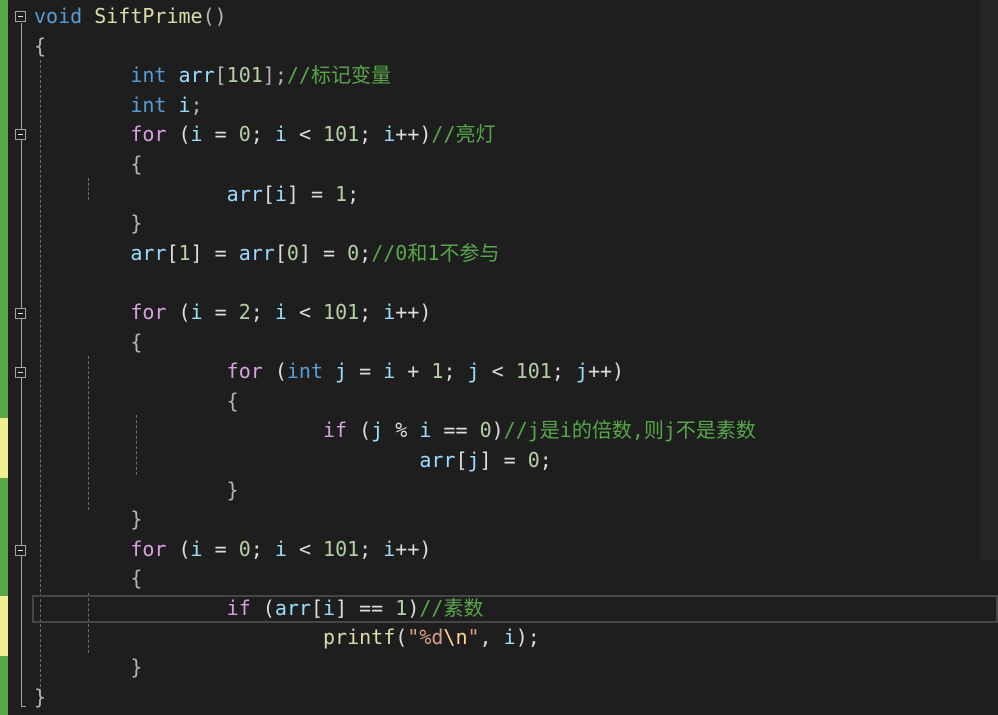 The image size is (998, 715). Describe the element at coordinates (21, 364) in the screenshot. I see `fold-range-line` at that location.